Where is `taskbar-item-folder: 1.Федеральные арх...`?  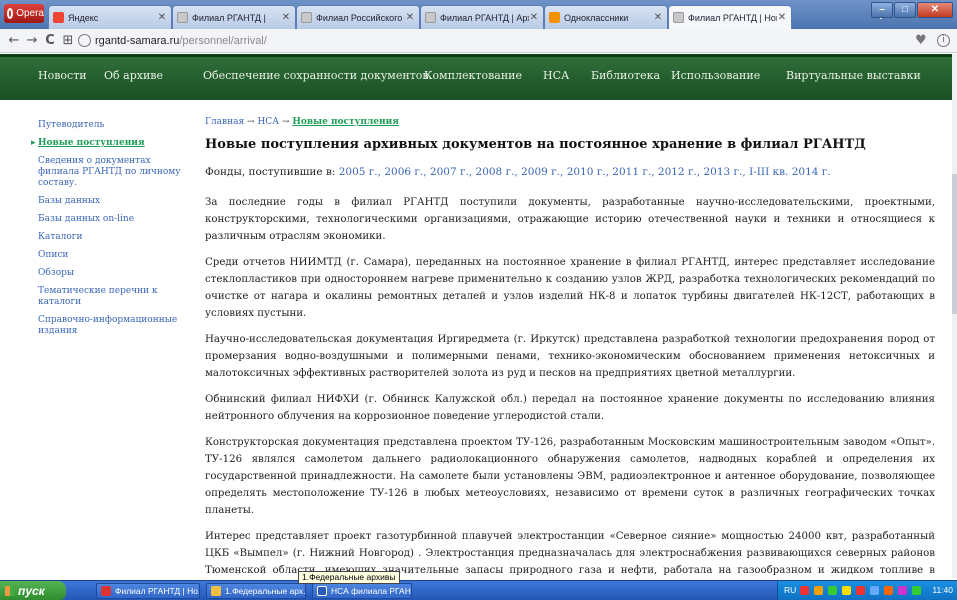 taskbar-item-folder: 1.Федеральные арх... is located at coordinates (256, 591).